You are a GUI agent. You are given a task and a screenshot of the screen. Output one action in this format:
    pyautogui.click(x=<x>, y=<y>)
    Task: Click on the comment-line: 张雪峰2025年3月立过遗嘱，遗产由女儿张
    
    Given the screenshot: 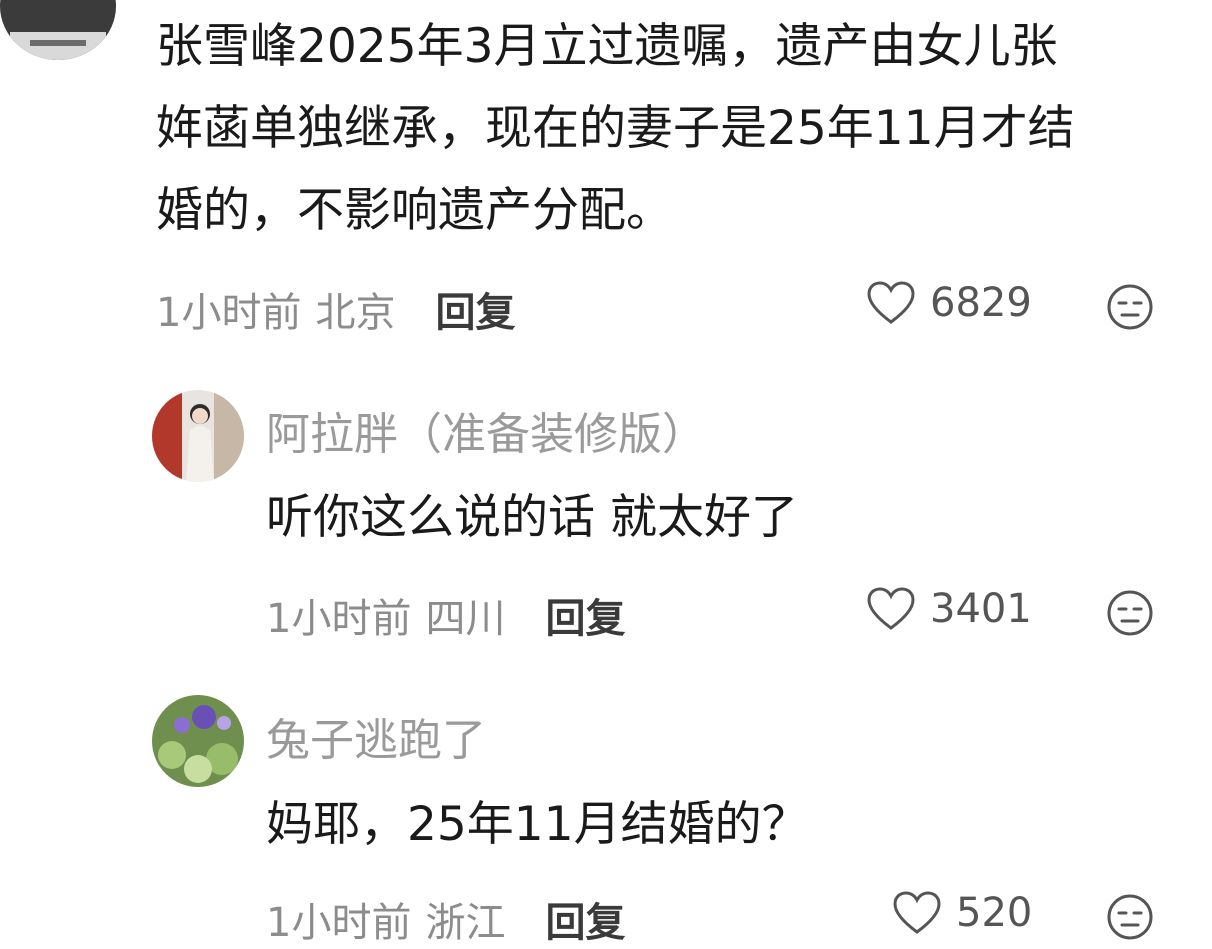 What is the action you would take?
    pyautogui.click(x=607, y=46)
    